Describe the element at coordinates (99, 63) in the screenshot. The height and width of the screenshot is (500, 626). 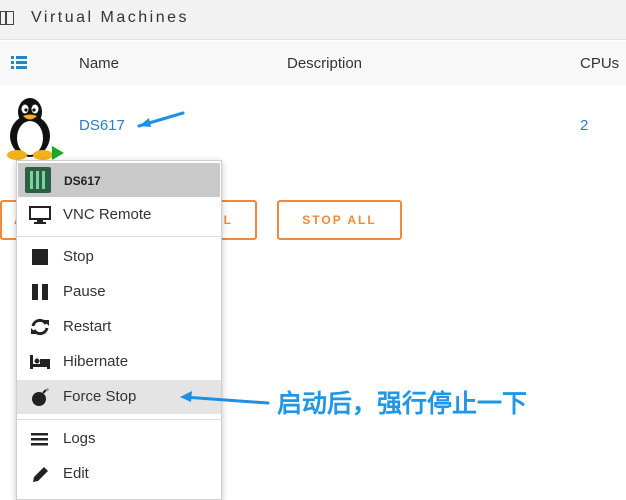
I see `column-header-name: Name` at that location.